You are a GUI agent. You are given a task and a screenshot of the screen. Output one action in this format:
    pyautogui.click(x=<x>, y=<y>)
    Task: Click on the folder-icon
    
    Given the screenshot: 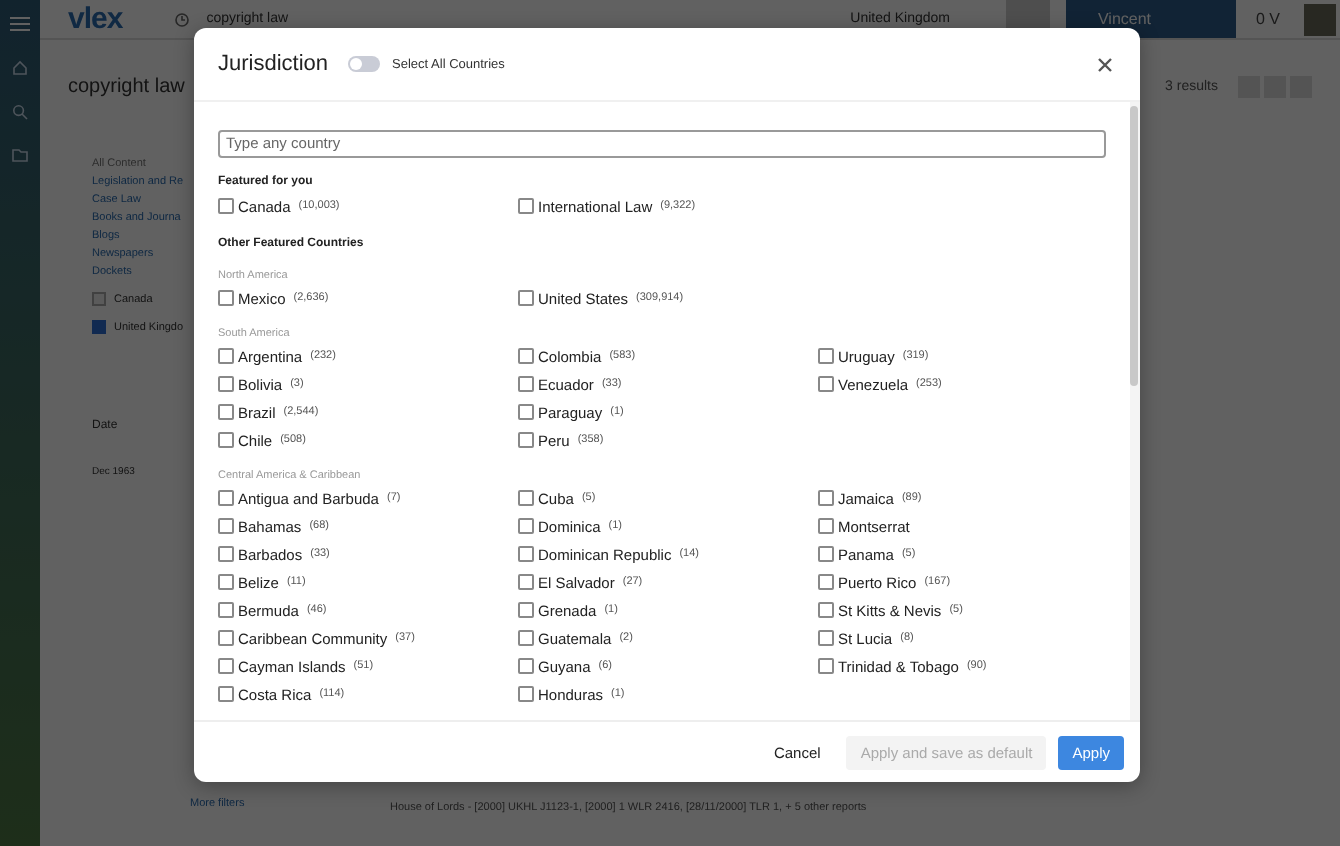 What is the action you would take?
    pyautogui.click(x=20, y=155)
    